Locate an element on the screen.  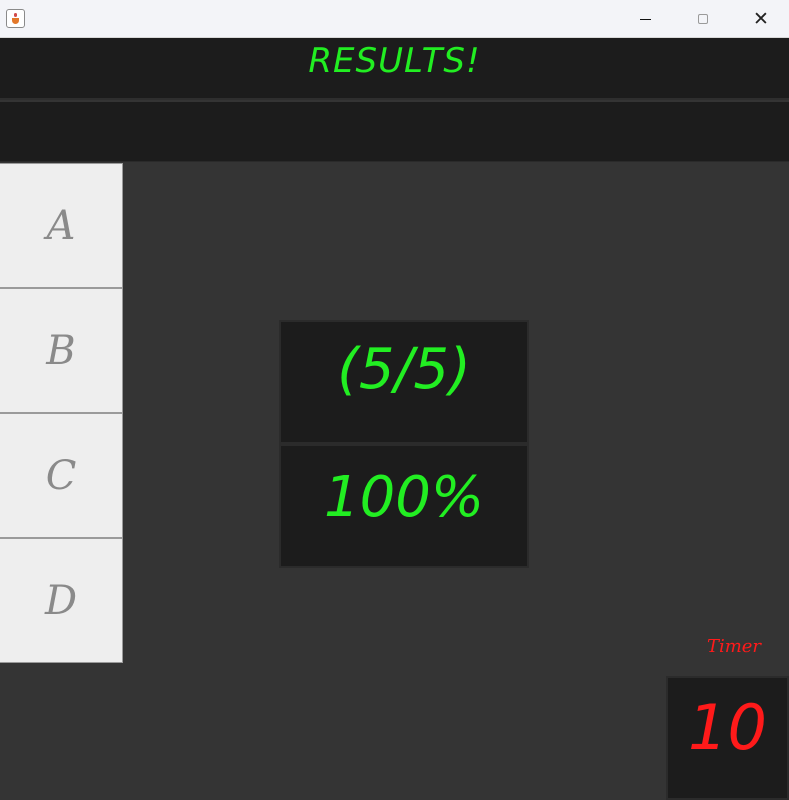
close-icon: ✕ is located at coordinates (761, 18).